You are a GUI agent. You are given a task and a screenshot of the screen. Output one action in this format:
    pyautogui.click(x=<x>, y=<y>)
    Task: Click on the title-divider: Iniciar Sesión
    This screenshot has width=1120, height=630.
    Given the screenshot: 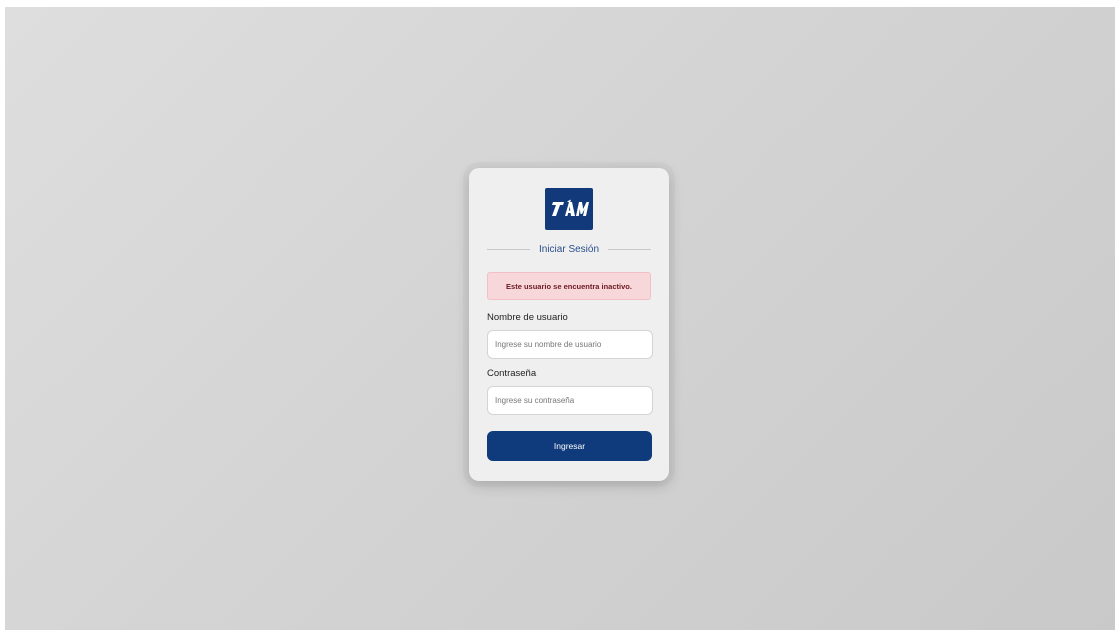 What is the action you would take?
    pyautogui.click(x=569, y=249)
    